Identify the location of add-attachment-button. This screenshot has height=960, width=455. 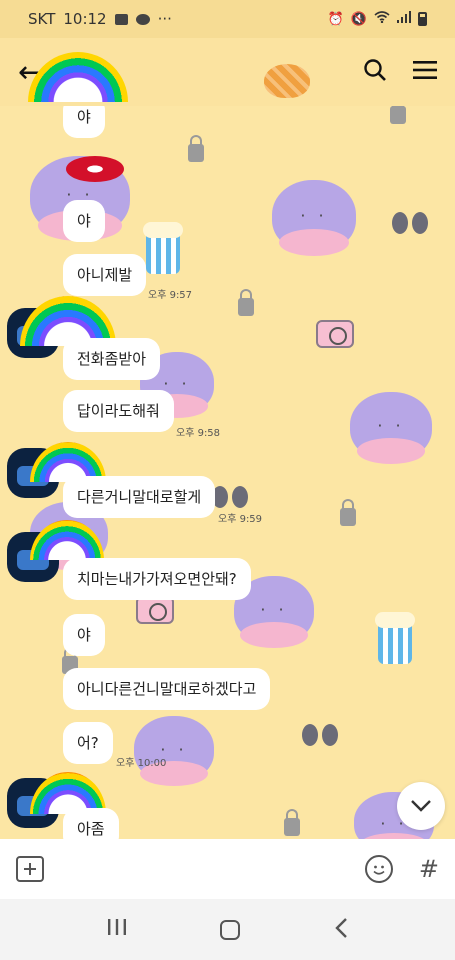
(30, 869).